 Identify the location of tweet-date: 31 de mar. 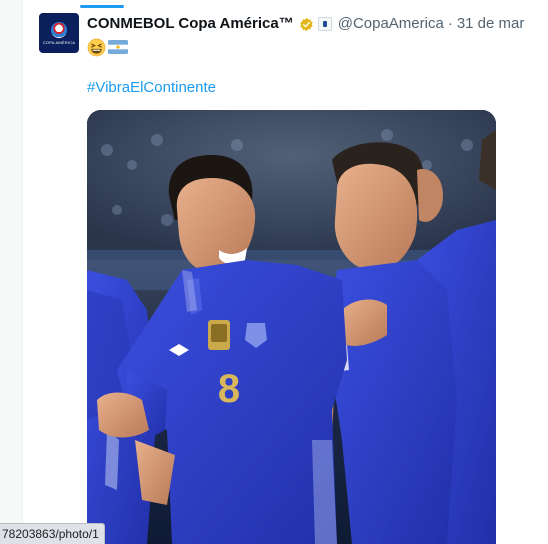
(491, 24).